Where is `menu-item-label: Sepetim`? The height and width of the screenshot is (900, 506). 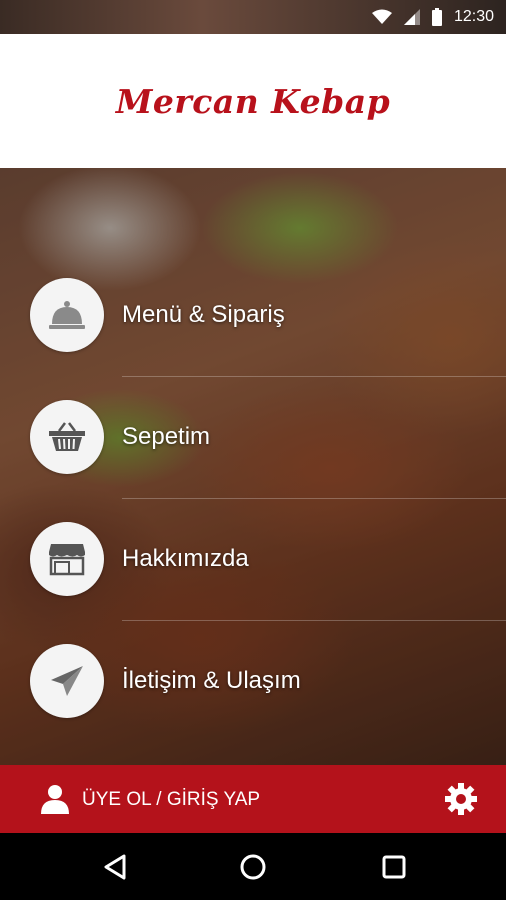 menu-item-label: Sepetim is located at coordinates (166, 436).